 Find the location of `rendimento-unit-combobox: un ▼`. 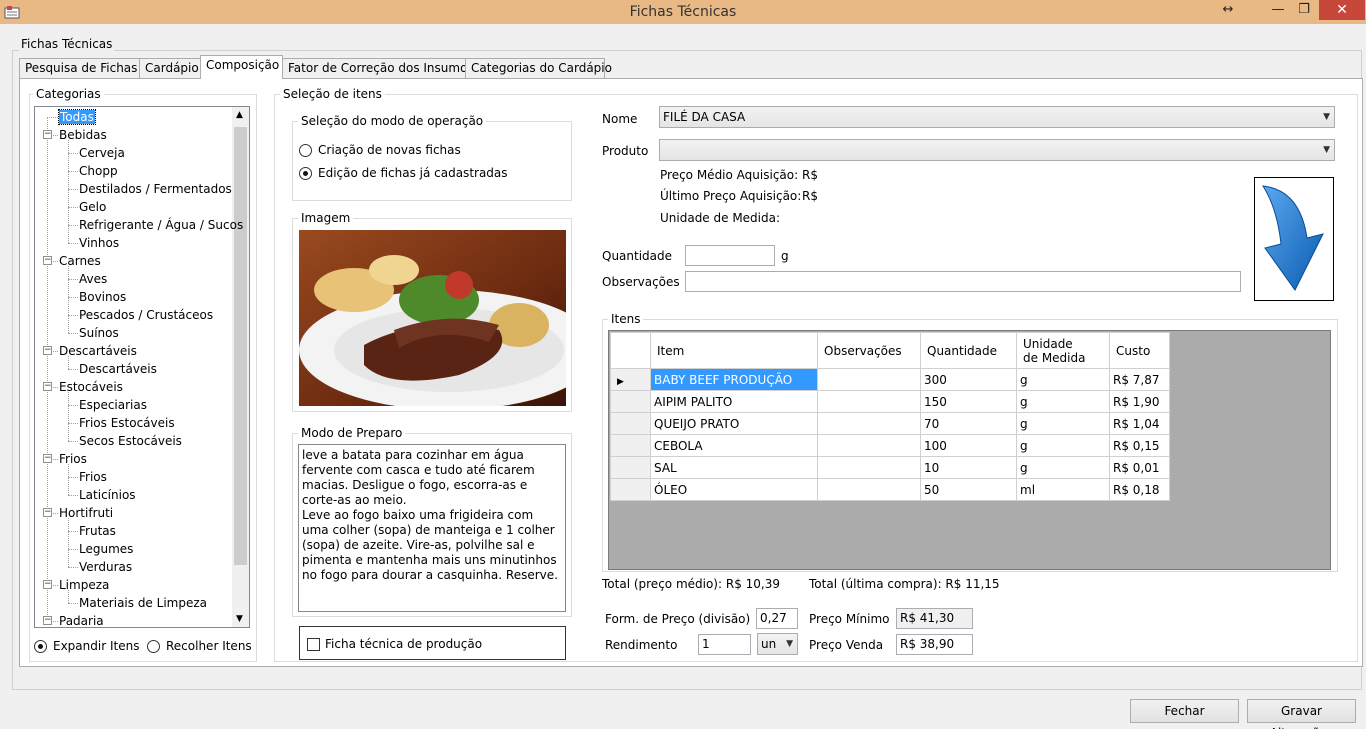

rendimento-unit-combobox: un ▼ is located at coordinates (777, 644).